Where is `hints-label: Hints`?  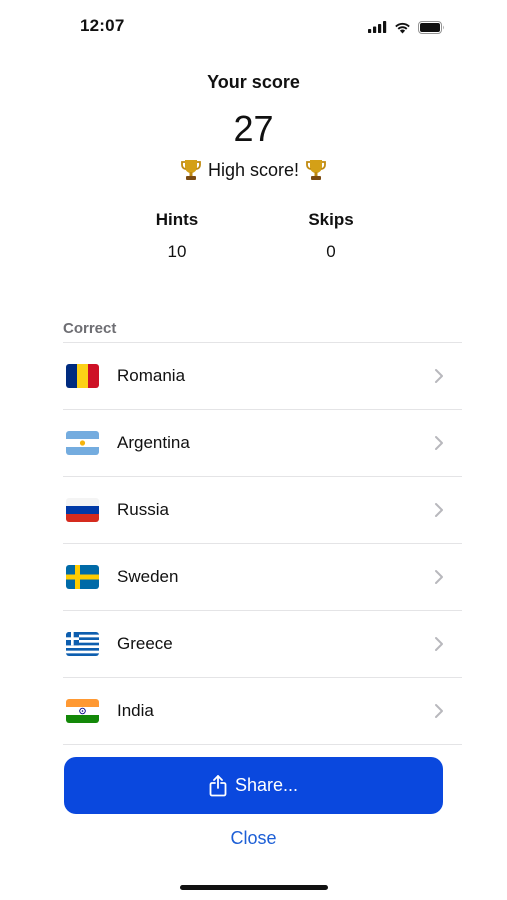
hints-label: Hints is located at coordinates (177, 219).